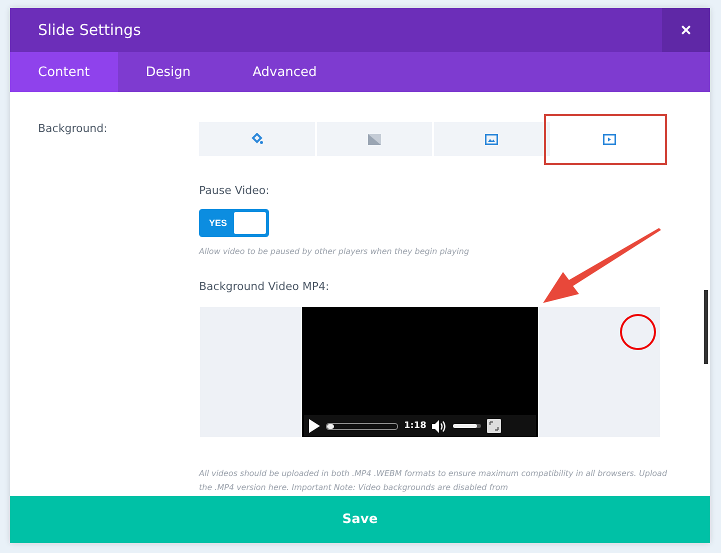 Image resolution: width=721 pixels, height=553 pixels. Describe the element at coordinates (89, 30) in the screenshot. I see `window-title: Slide Settings` at that location.